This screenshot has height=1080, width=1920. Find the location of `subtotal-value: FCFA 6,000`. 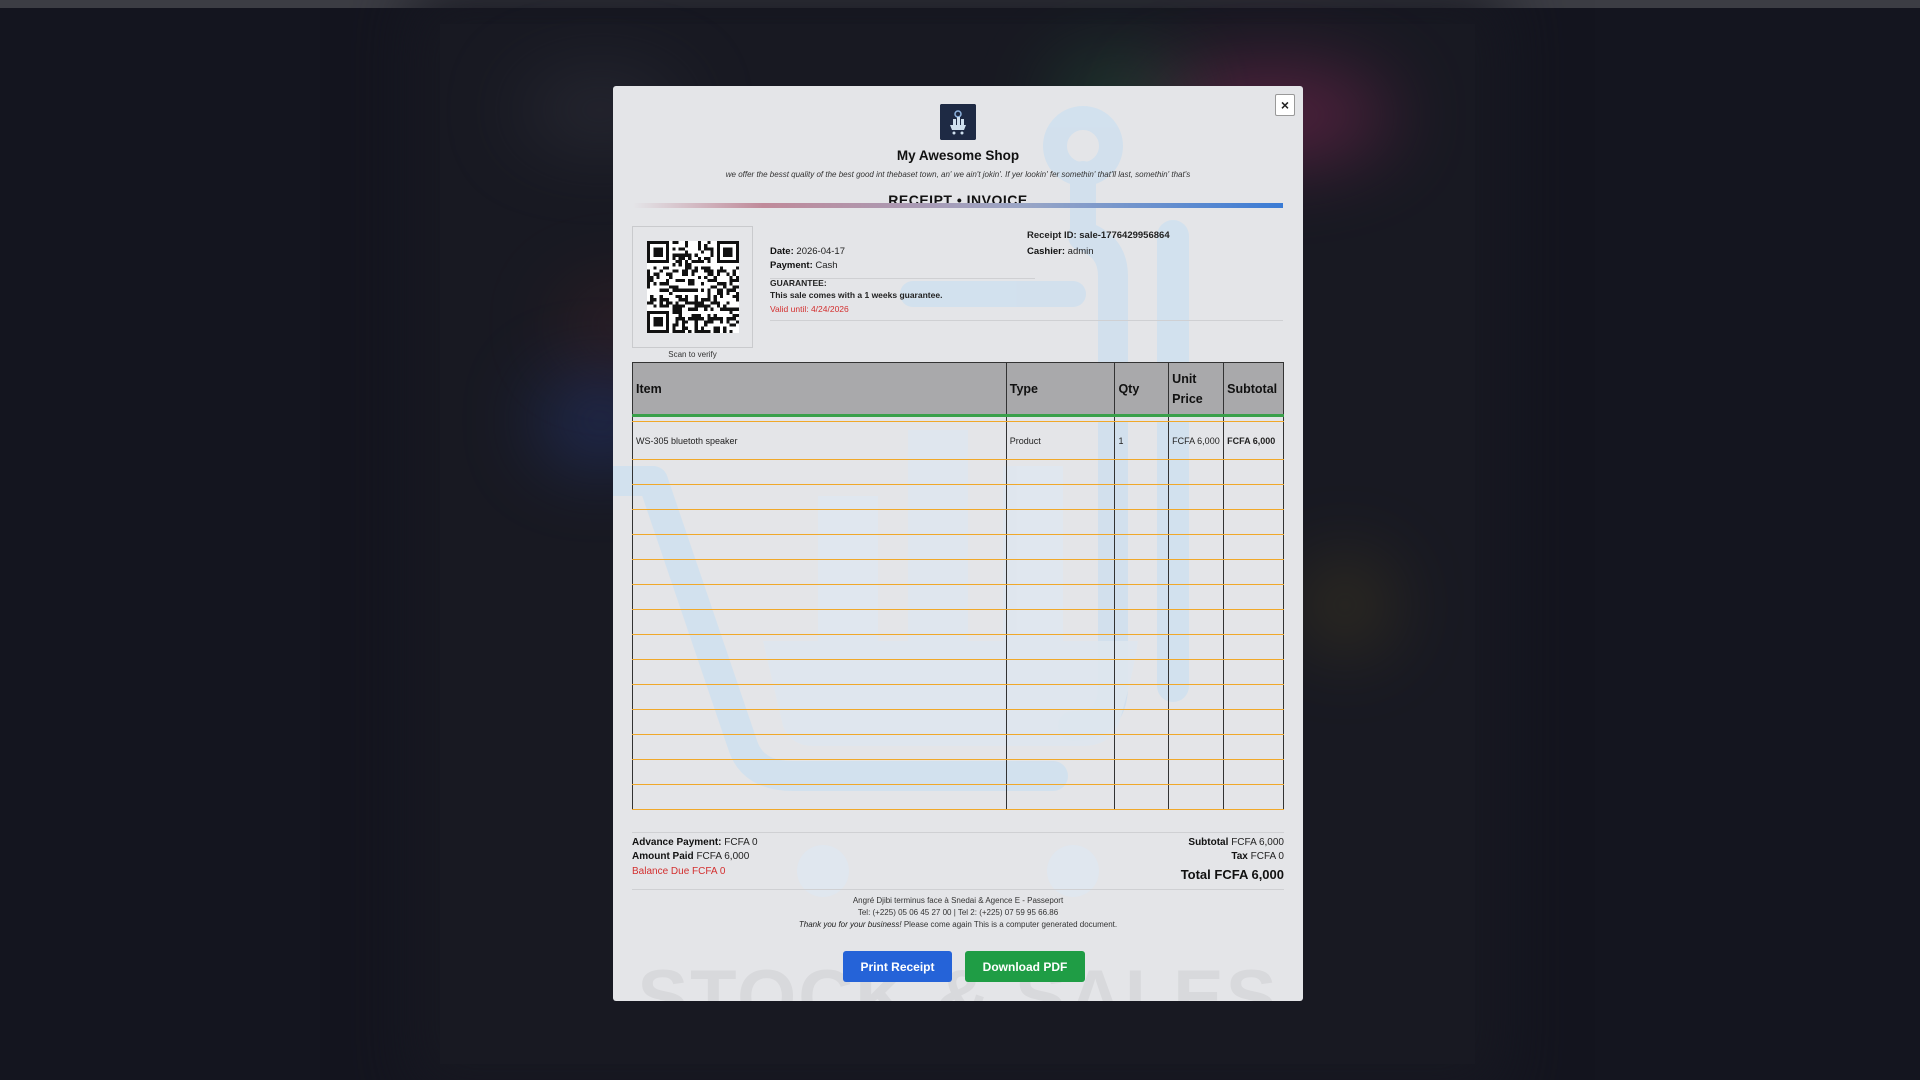

subtotal-value: FCFA 6,000 is located at coordinates (1257, 842).